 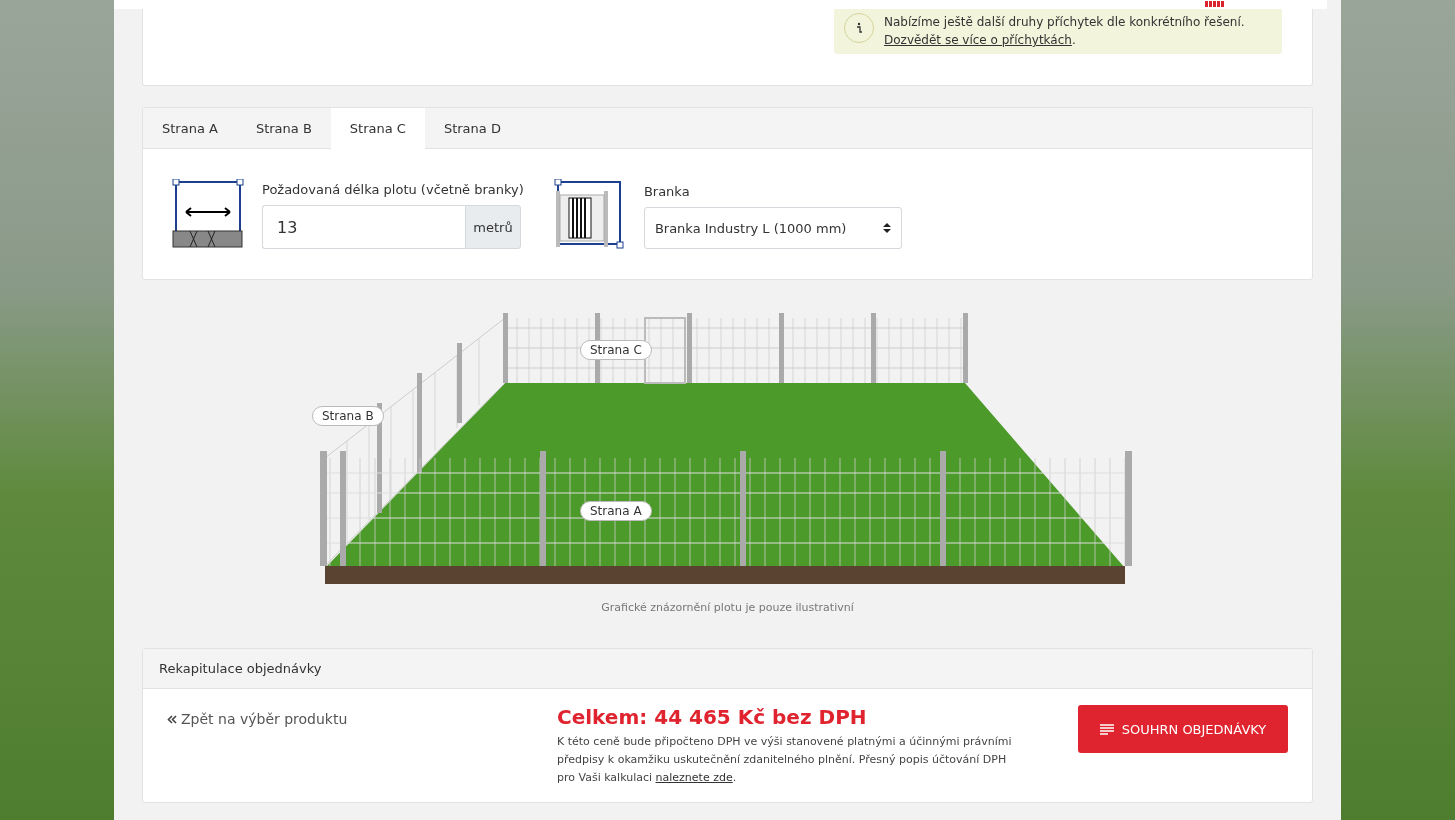 I want to click on lines-icon, so click(x=1106, y=729).